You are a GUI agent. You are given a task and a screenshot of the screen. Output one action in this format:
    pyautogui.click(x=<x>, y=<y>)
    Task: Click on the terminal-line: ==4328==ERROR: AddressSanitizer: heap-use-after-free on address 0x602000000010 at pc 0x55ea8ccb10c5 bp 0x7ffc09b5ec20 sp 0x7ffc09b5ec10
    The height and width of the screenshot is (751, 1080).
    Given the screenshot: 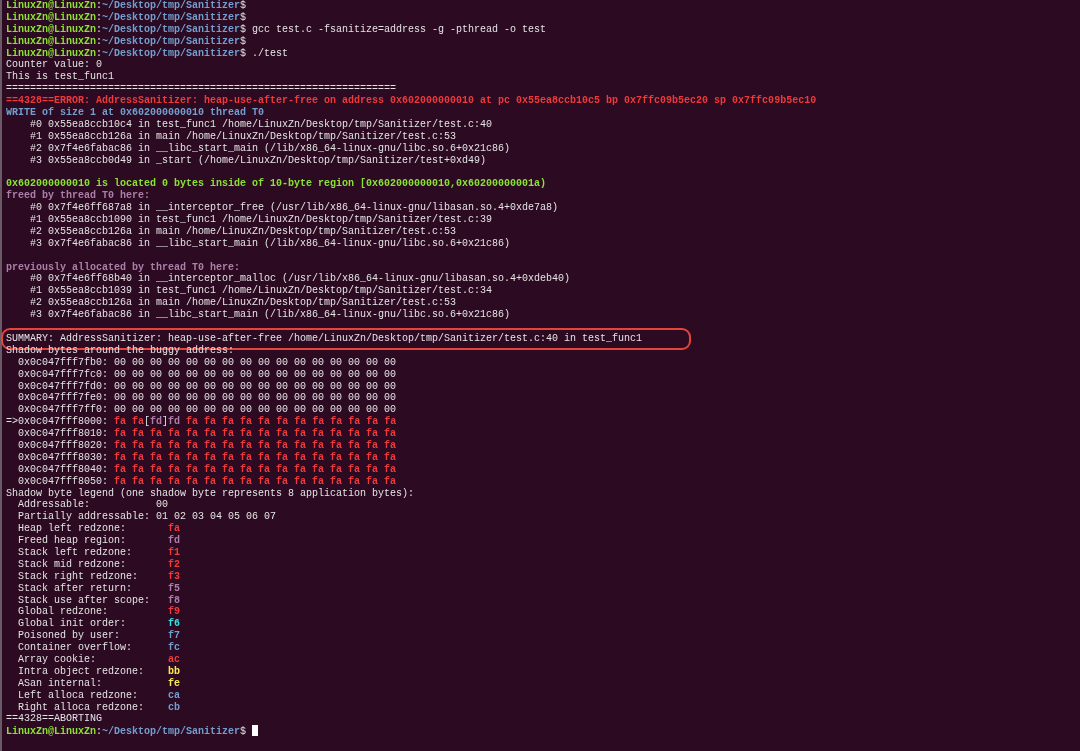 What is the action you would take?
    pyautogui.click(x=411, y=101)
    